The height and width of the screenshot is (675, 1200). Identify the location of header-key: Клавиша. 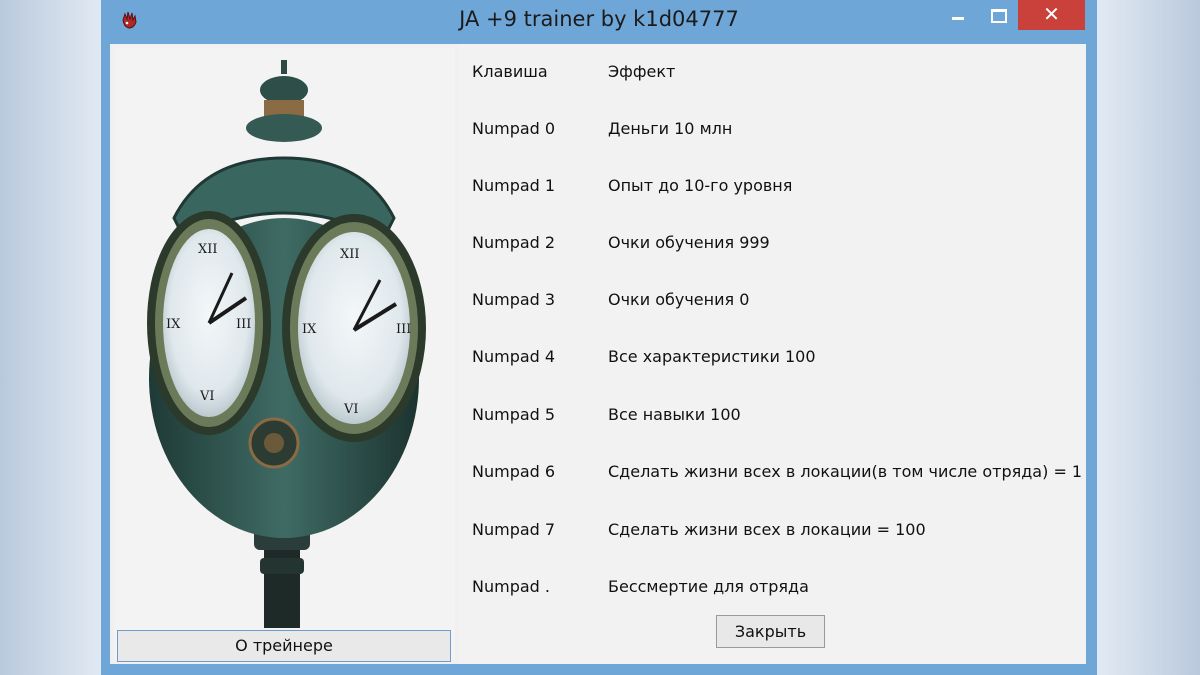
(510, 71).